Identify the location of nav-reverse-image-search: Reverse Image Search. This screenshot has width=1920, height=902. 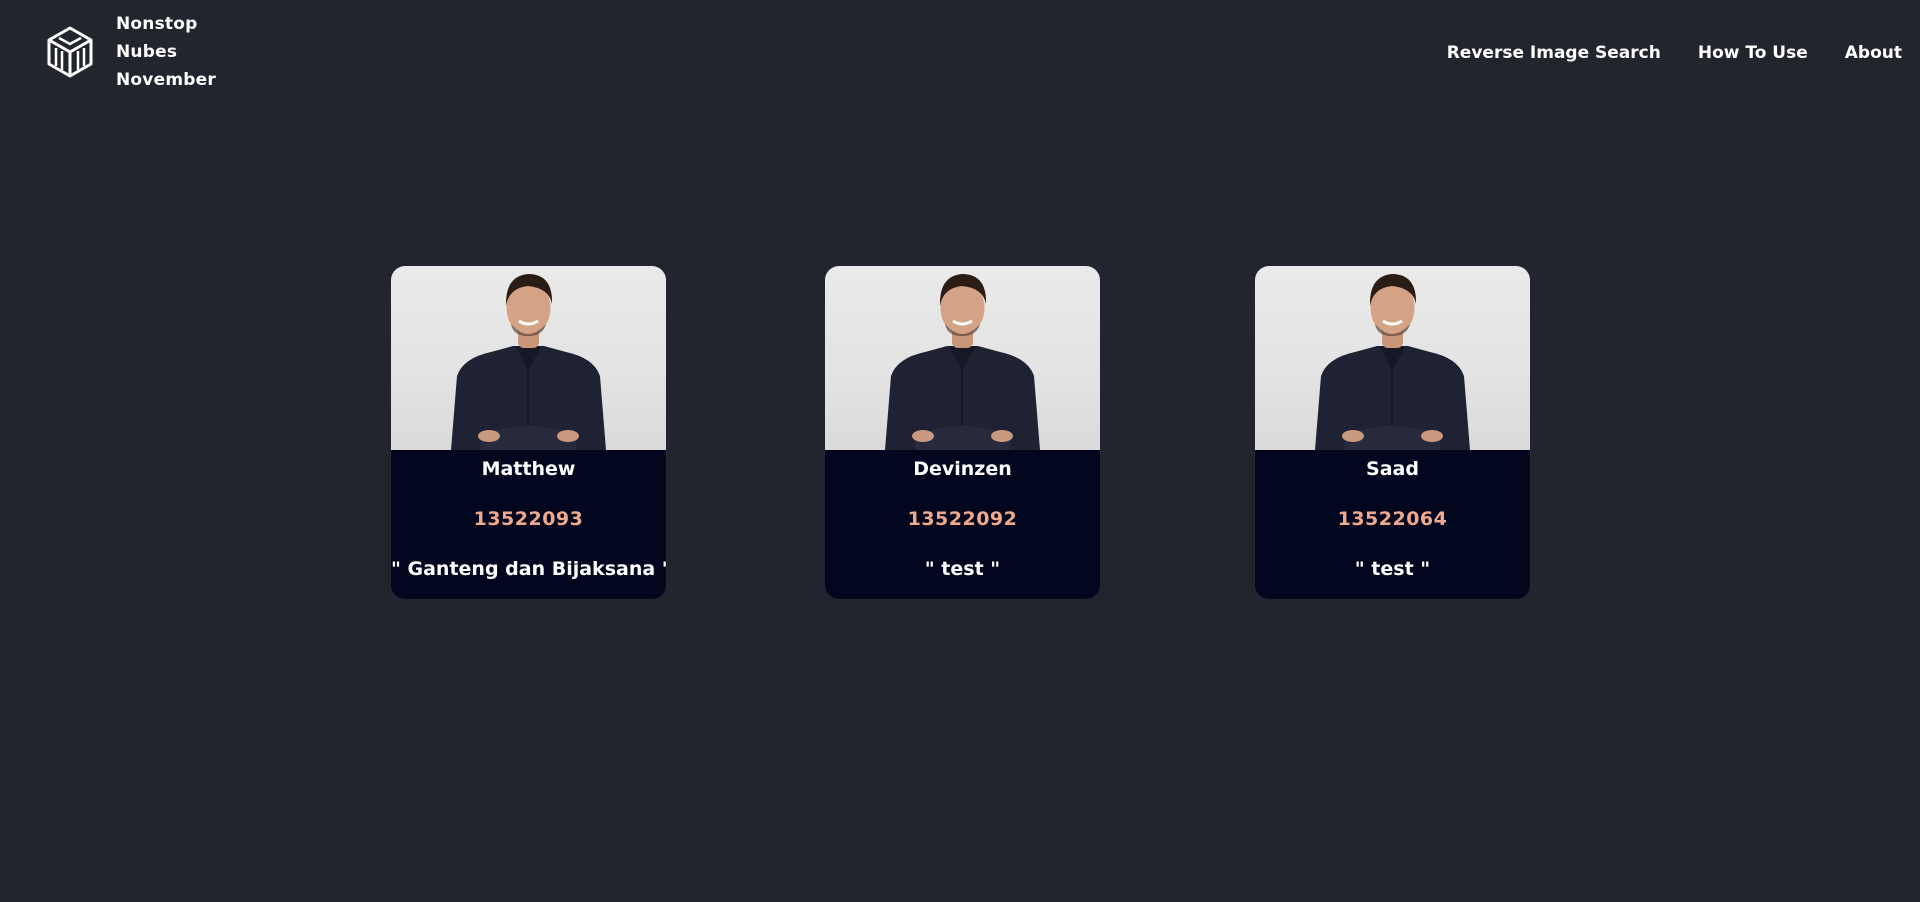
(1554, 53).